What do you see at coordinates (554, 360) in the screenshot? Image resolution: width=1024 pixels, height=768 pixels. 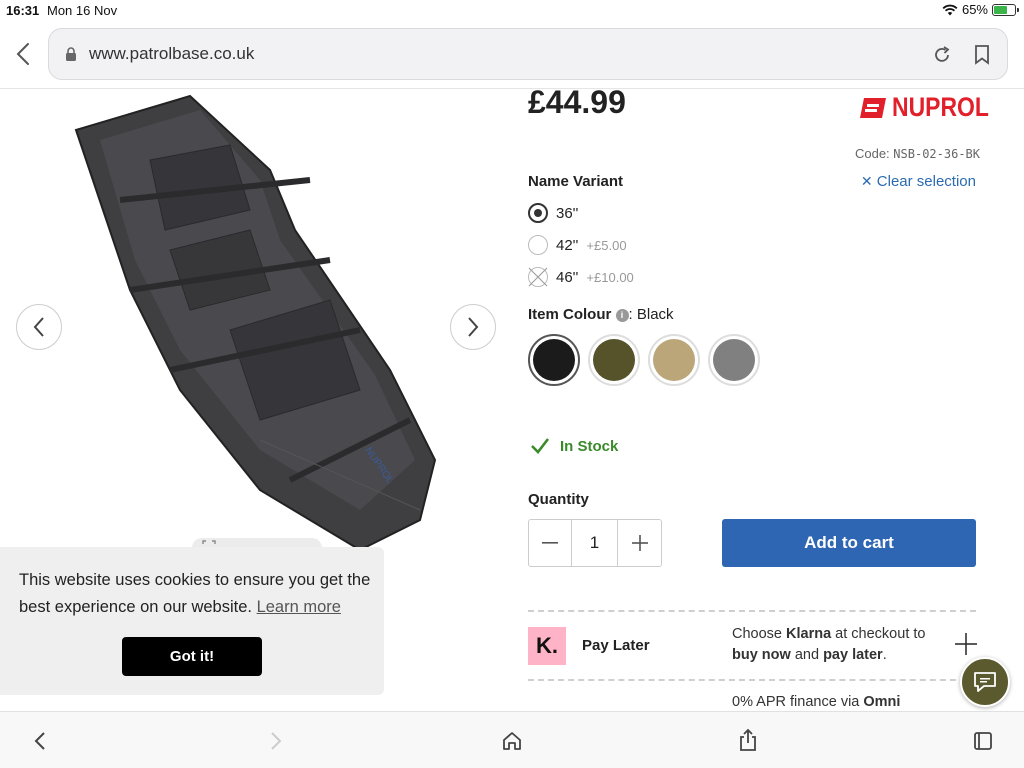 I see `colour-swatch-black` at bounding box center [554, 360].